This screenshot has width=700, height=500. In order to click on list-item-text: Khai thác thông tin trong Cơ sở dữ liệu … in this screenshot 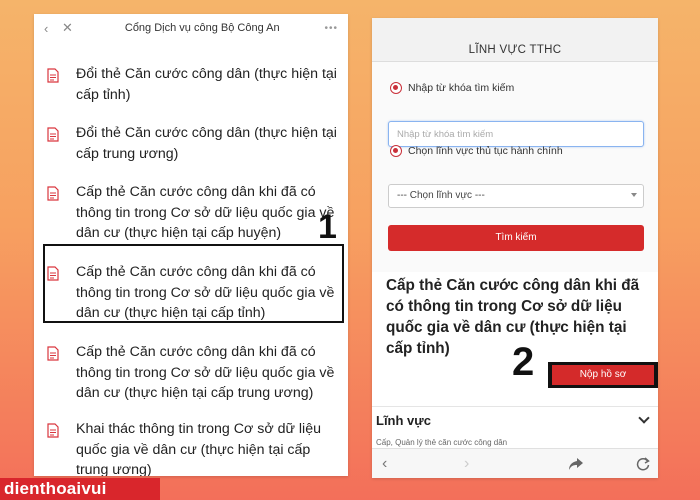, I will do `click(198, 448)`.